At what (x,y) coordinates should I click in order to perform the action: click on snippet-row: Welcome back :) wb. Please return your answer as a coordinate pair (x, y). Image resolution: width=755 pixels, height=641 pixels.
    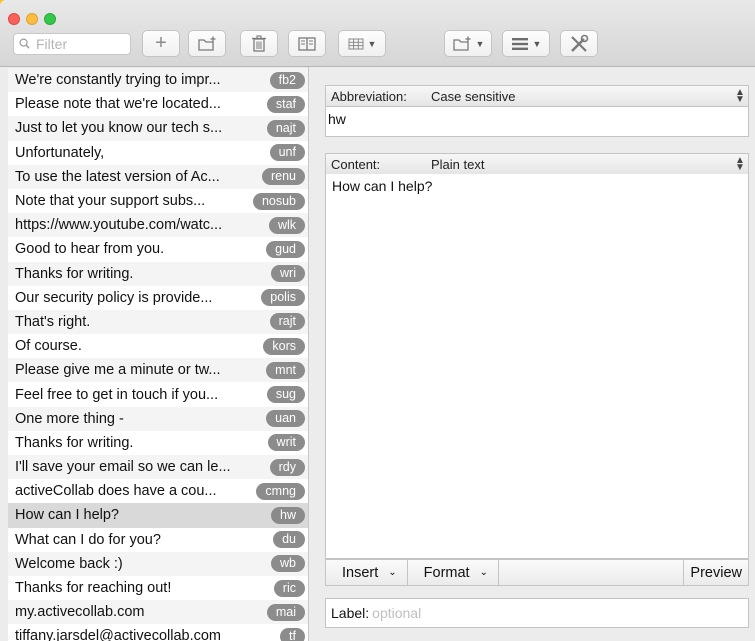
    Looking at the image, I should click on (158, 563).